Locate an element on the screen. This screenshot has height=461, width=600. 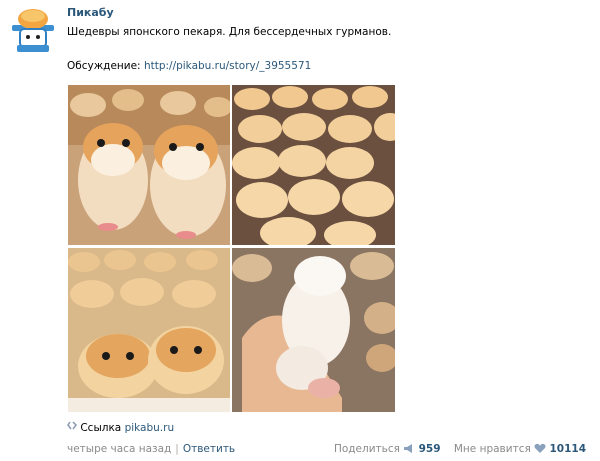
pikabu-logo-icon is located at coordinates (33, 30).